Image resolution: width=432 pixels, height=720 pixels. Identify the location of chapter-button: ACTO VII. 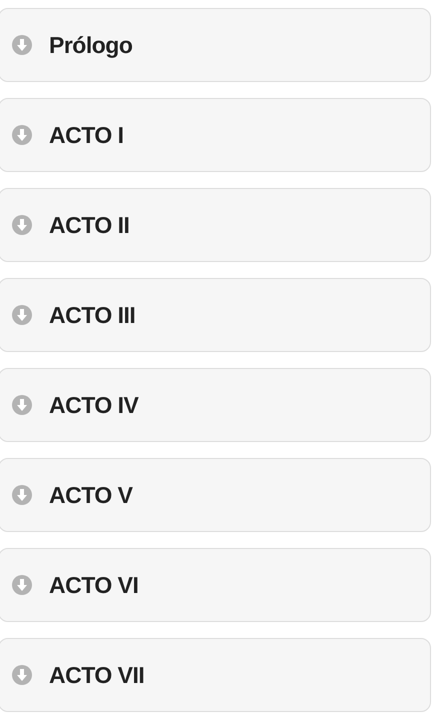
(215, 675).